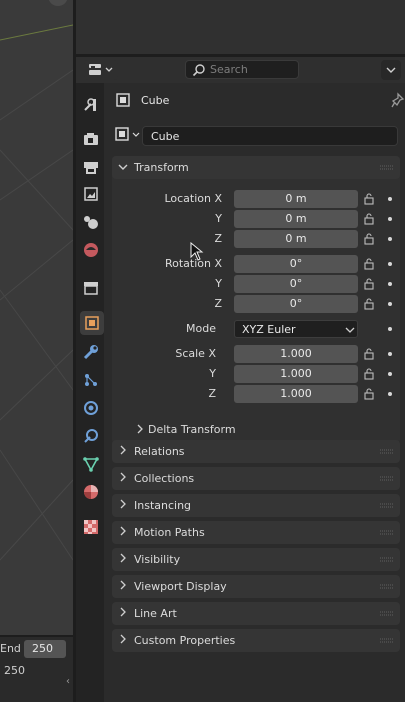 This screenshot has width=405, height=702. What do you see at coordinates (91, 105) in the screenshot?
I see `tool-icon` at bounding box center [91, 105].